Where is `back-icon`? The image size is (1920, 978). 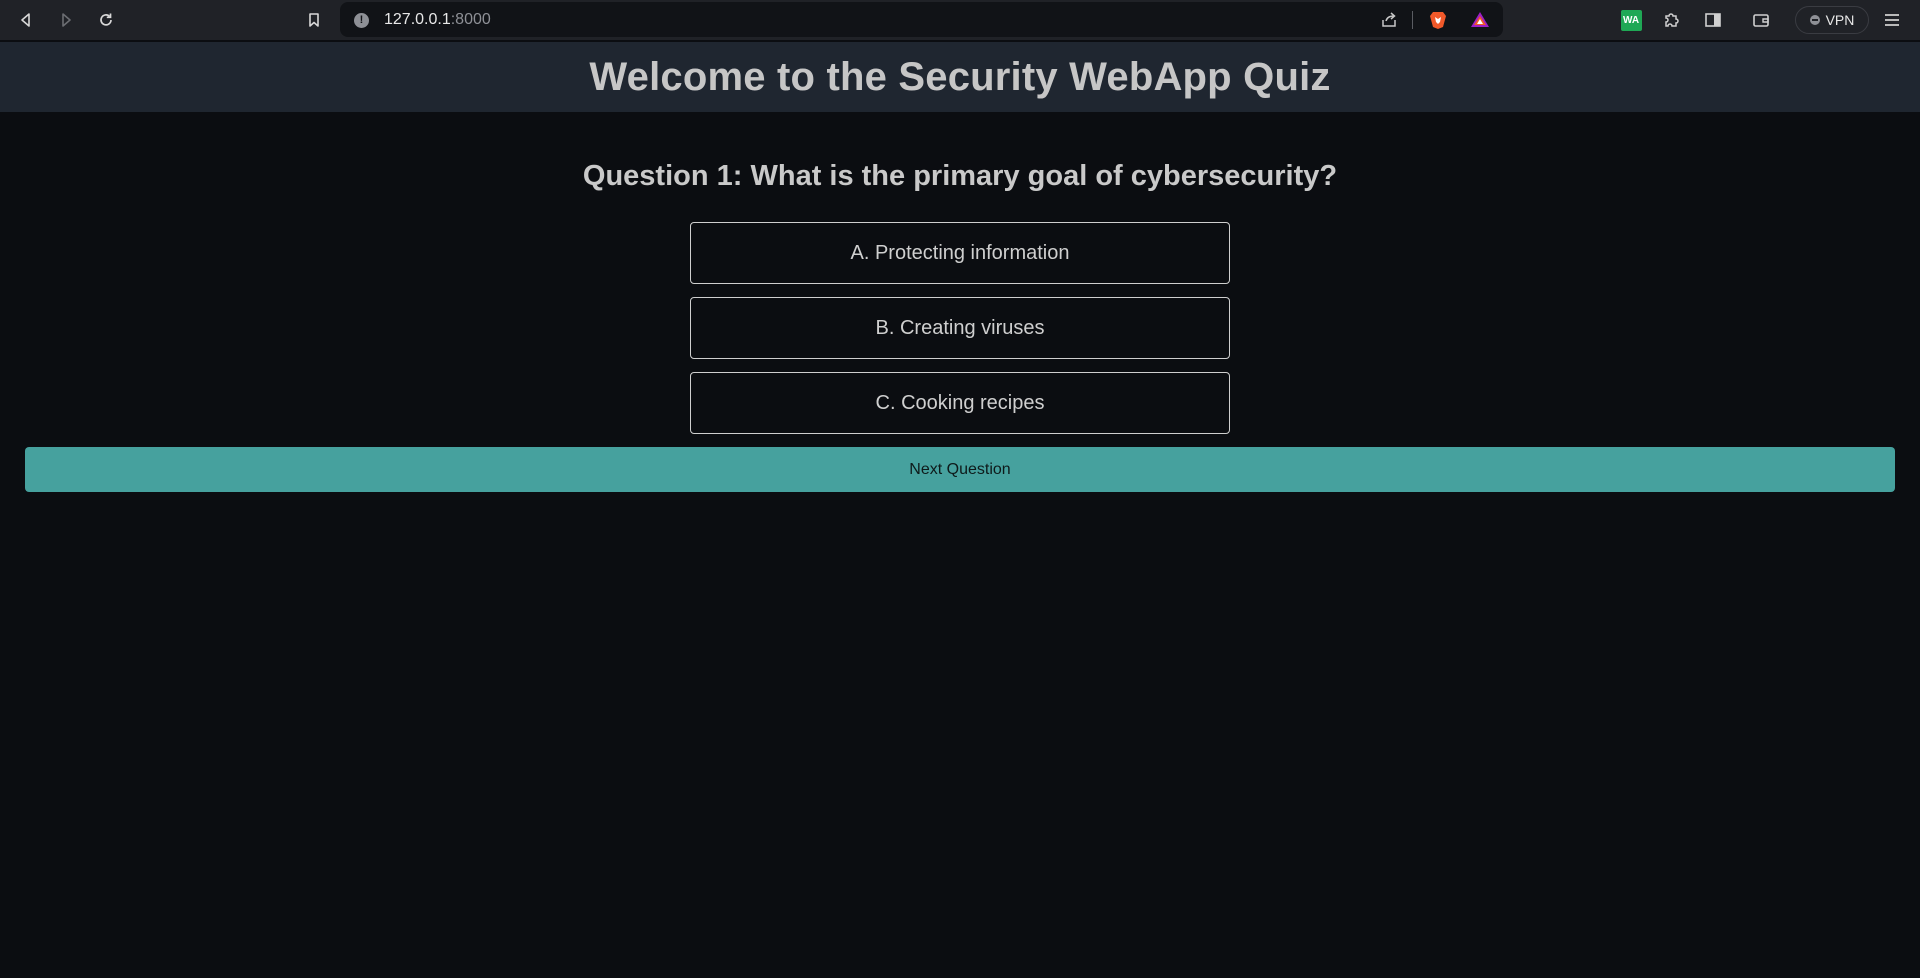
back-icon is located at coordinates (25, 20).